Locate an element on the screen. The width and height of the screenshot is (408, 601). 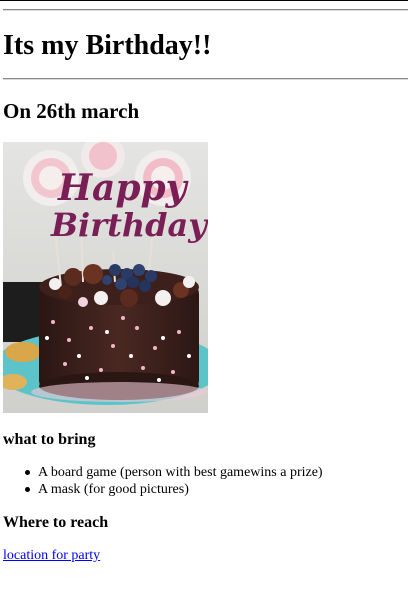
page-subtitle: On 26th march is located at coordinates (71, 111).